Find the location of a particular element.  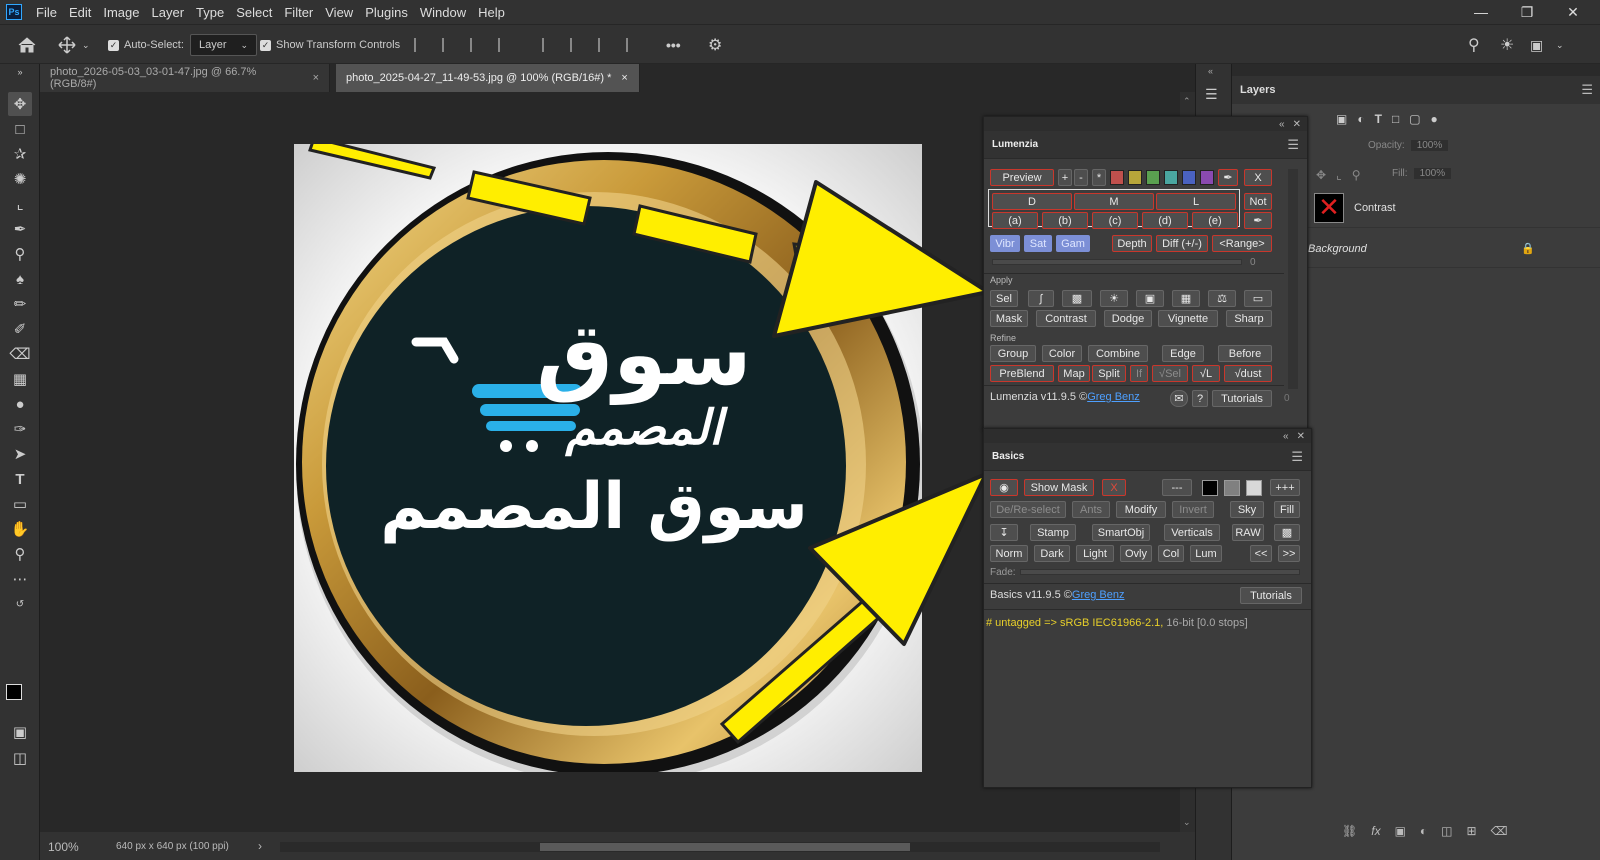

preblend-button: PreBlend is located at coordinates (1022, 373).